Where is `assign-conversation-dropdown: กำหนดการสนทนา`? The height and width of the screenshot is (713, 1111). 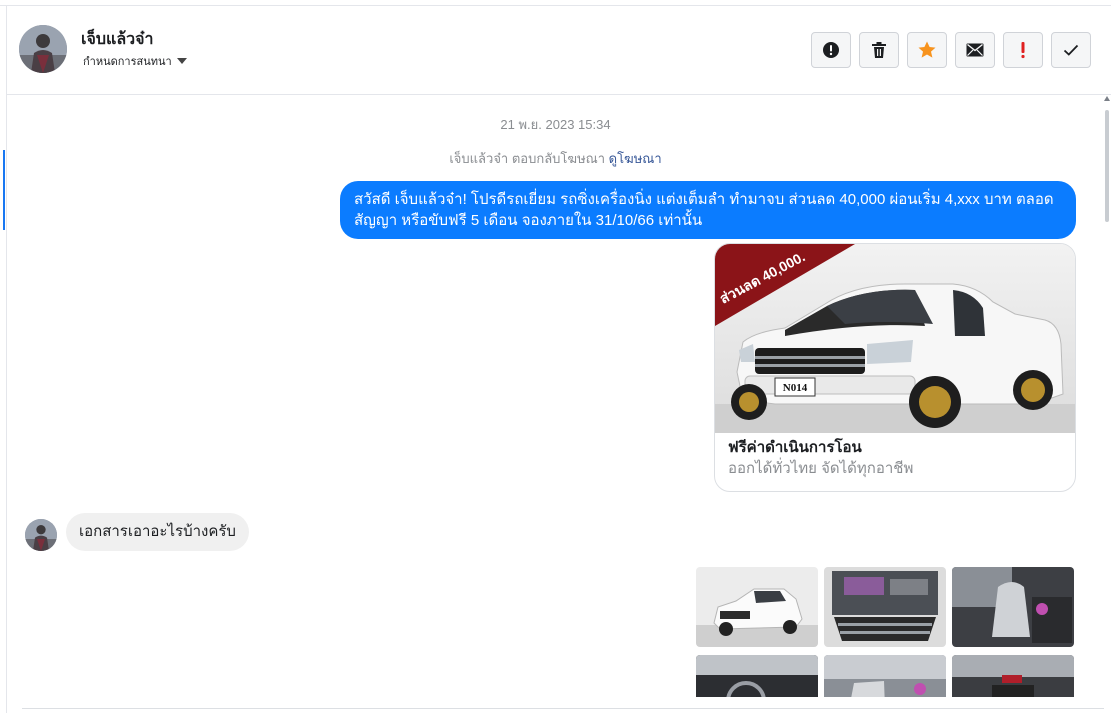 assign-conversation-dropdown: กำหนดการสนทนา is located at coordinates (135, 61).